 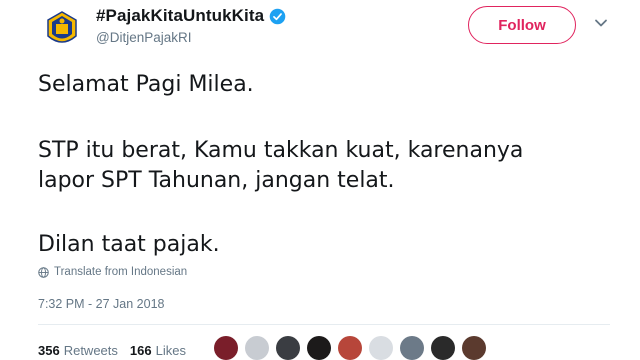 I want to click on retweets-count: 356, so click(x=49, y=350).